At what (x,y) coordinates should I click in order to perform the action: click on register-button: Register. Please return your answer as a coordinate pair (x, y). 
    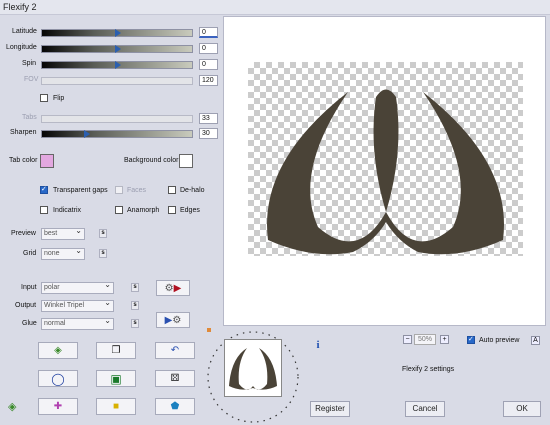
    Looking at the image, I should click on (330, 409).